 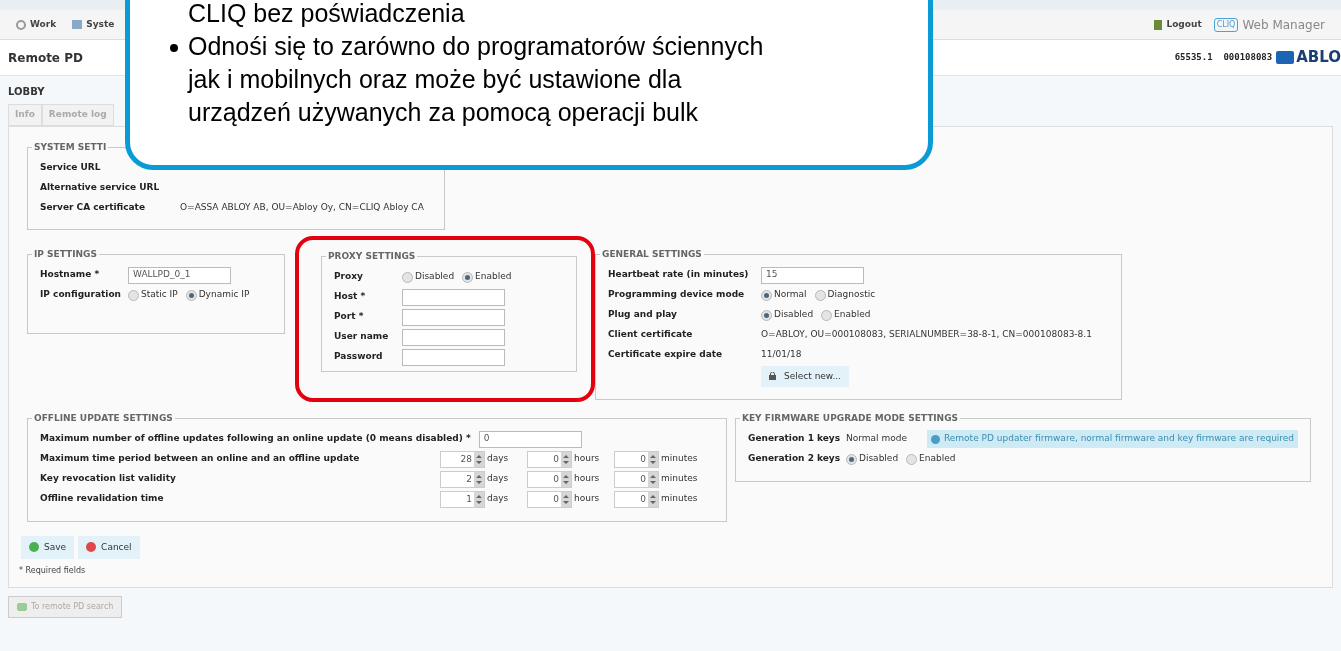 I want to click on group-title: SYSTEM SETTI, so click(x=70, y=147).